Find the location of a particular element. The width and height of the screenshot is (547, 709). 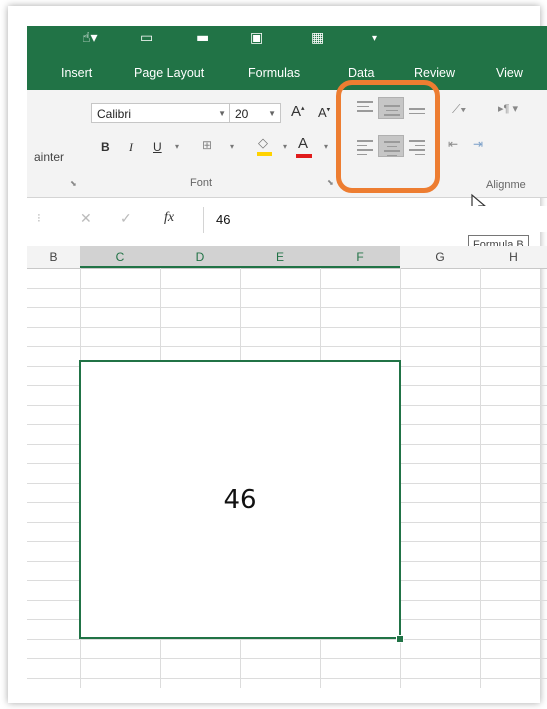

paint-bucket-icon: ◇ is located at coordinates (263, 142).